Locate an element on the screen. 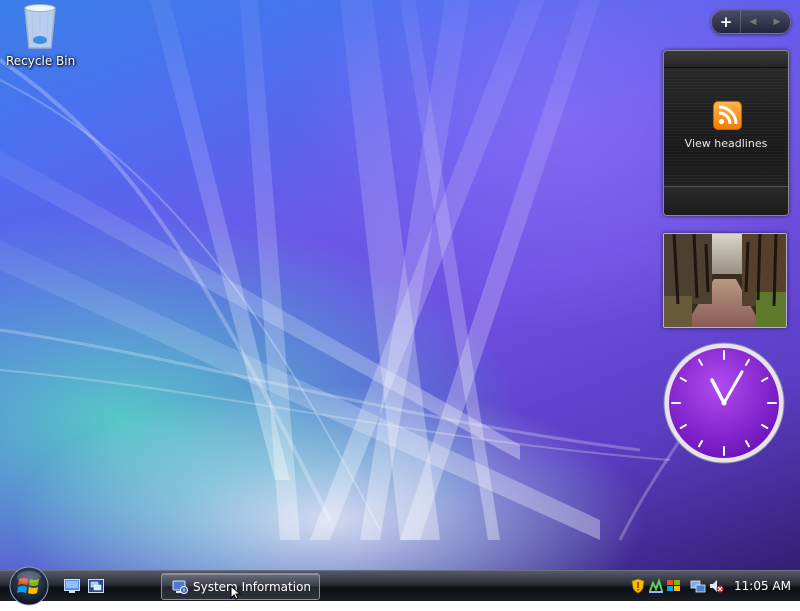 Image resolution: width=800 pixels, height=611 pixels. gadget-bottom-bar is located at coordinates (726, 200).